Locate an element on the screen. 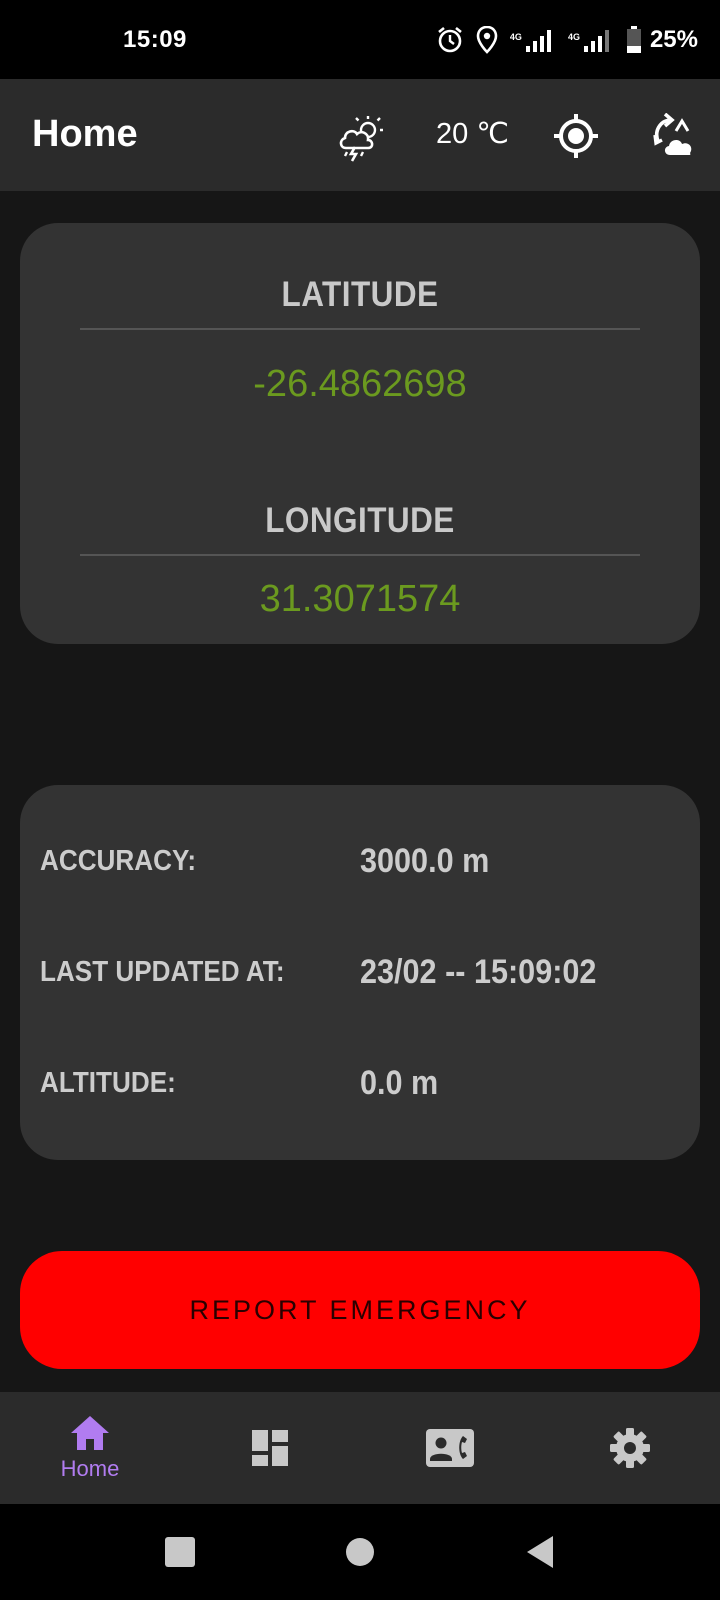  recents-square-icon is located at coordinates (180, 1552).